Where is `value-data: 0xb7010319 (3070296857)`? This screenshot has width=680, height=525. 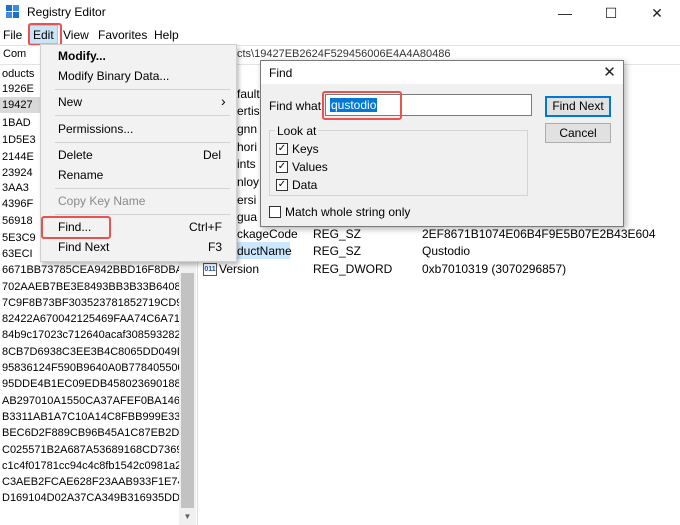 value-data: 0xb7010319 (3070296857) is located at coordinates (494, 269).